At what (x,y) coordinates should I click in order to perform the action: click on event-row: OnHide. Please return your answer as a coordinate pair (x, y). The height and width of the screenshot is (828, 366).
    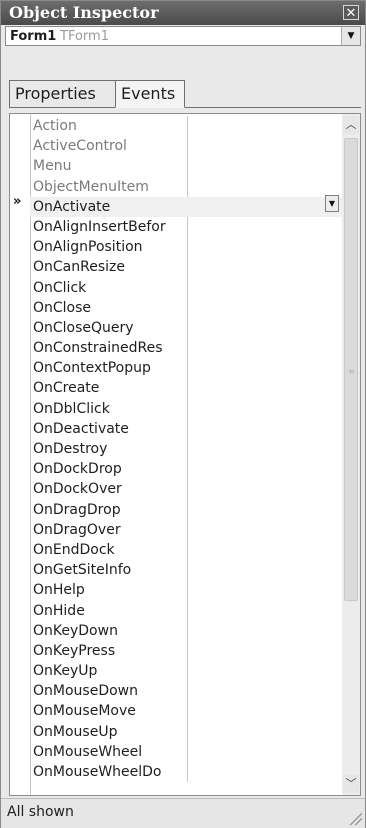
    Looking at the image, I should click on (186, 611).